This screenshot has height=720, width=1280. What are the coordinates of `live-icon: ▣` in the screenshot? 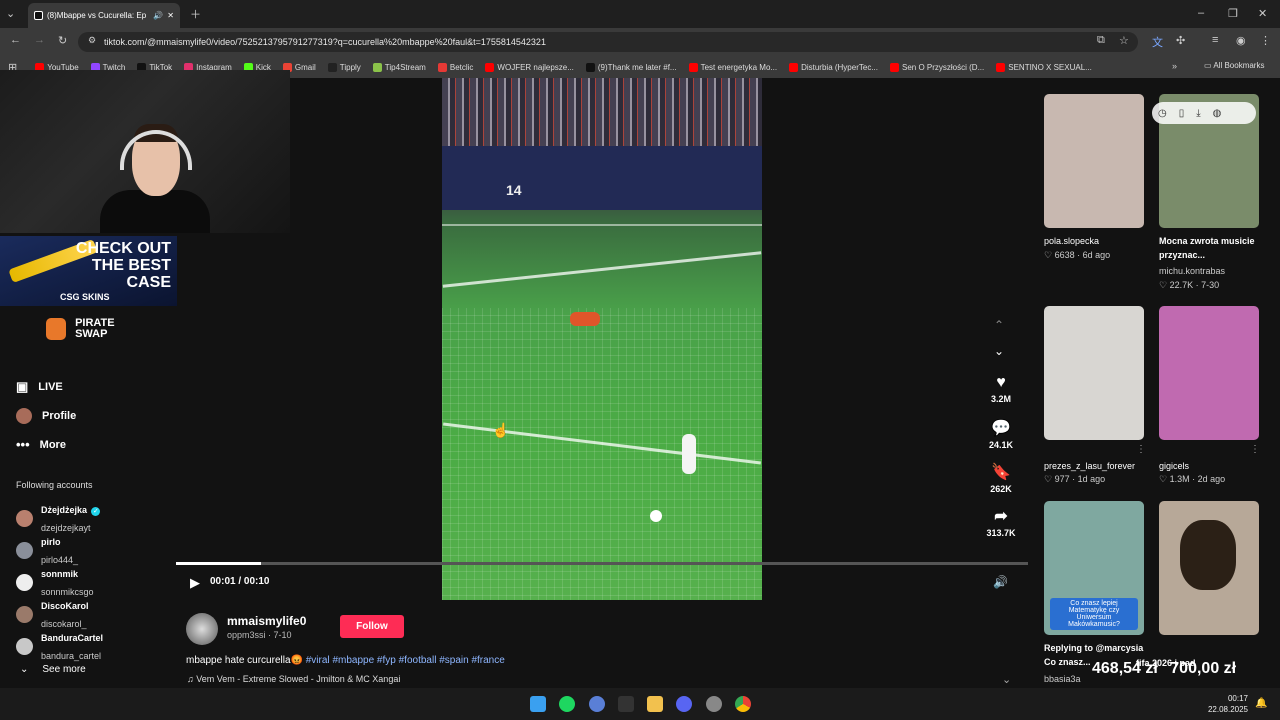 It's located at (22, 386).